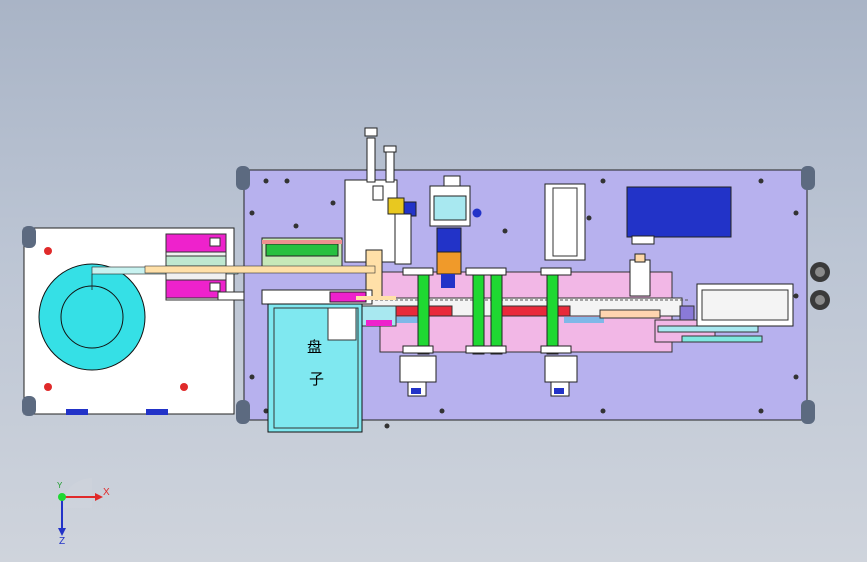 This screenshot has height=562, width=867. Describe the element at coordinates (315, 347) in the screenshot. I see `tray-label-top: 盘` at that location.